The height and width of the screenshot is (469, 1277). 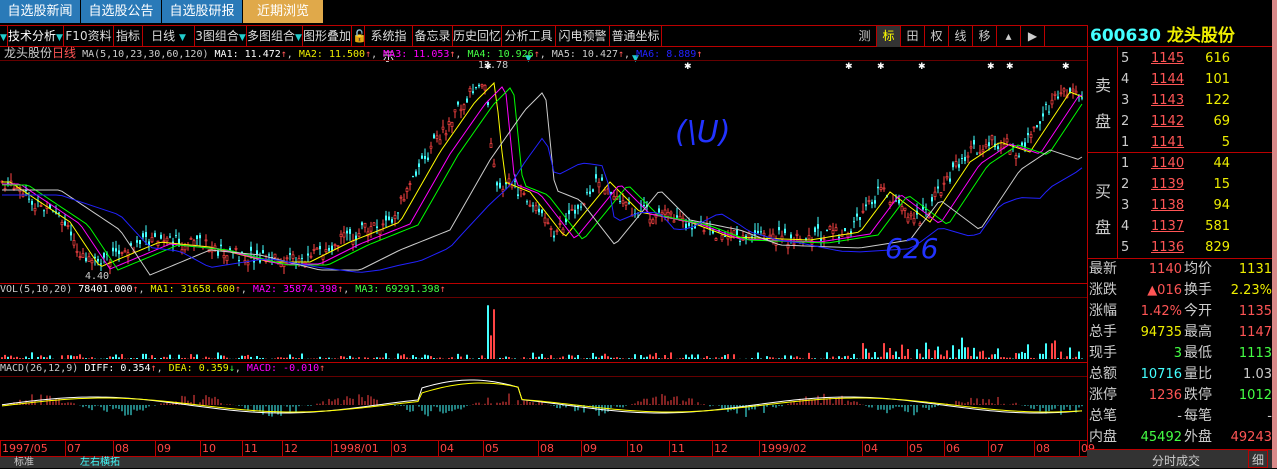 I want to click on tick-trades-label: 分时成交, so click(x=1176, y=460).